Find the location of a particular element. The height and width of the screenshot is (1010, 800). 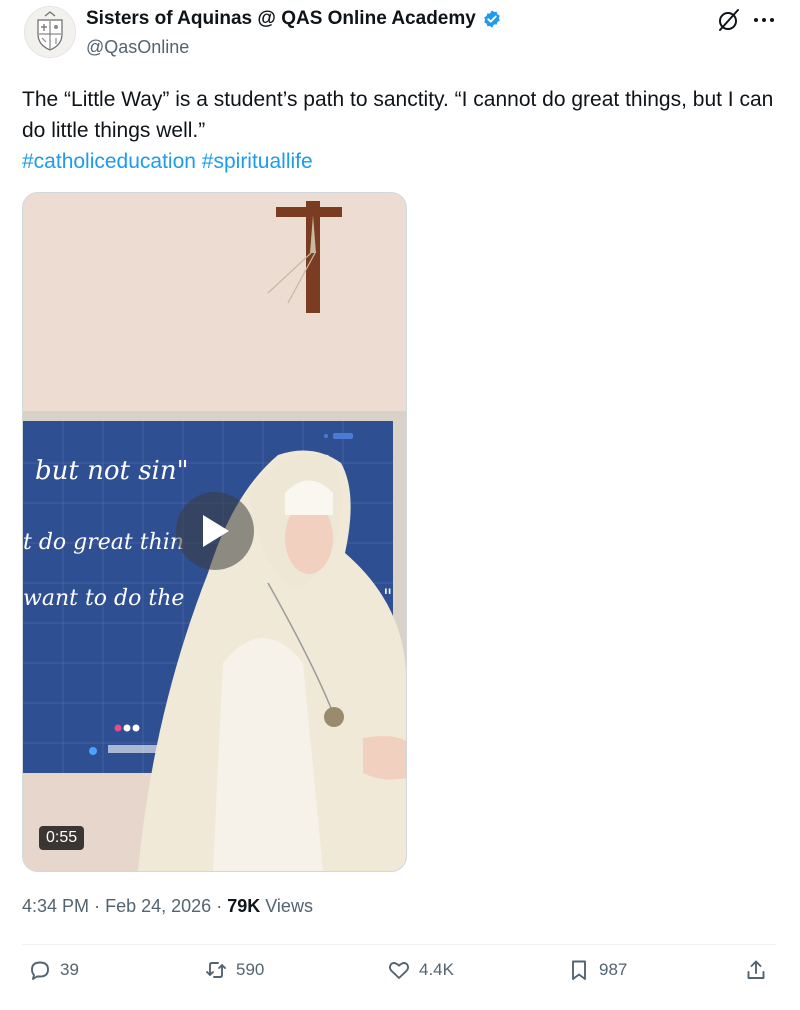

share-icon is located at coordinates (756, 969).